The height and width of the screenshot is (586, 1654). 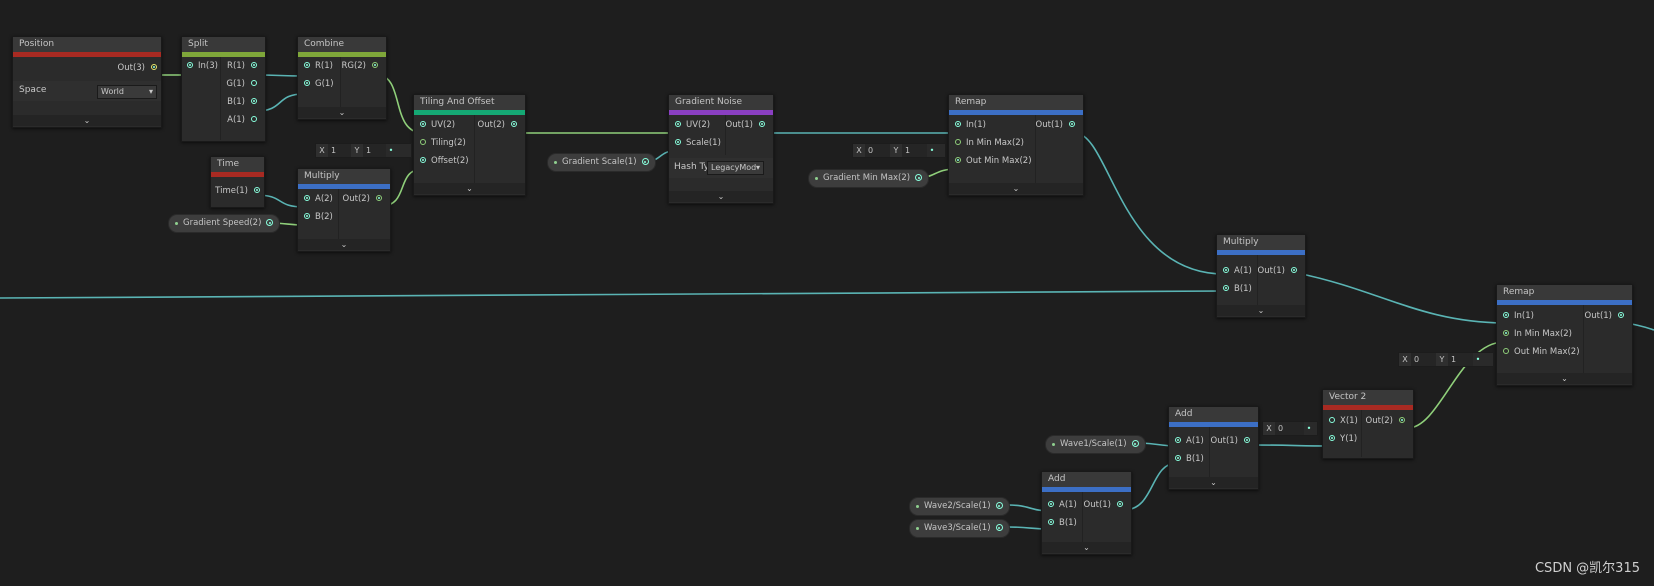 What do you see at coordinates (223, 89) in the screenshot?
I see `split-node: Split In(3) R(1) G(1) B(1) A(1)` at bounding box center [223, 89].